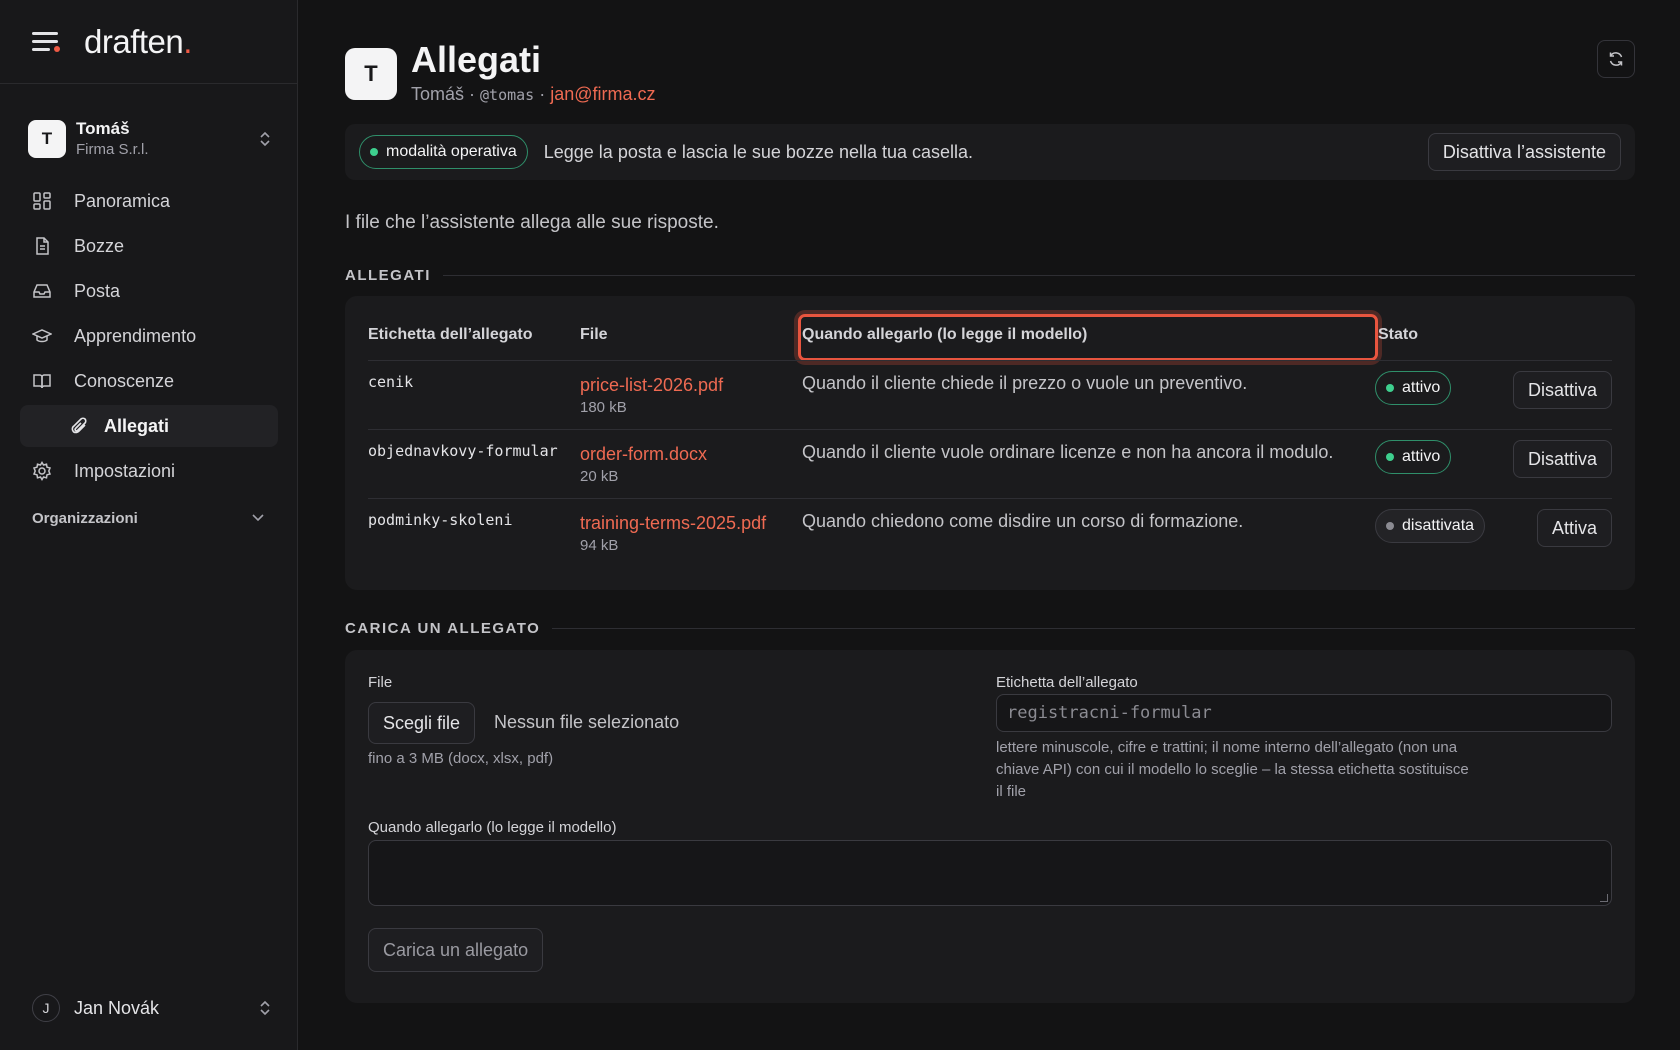 The height and width of the screenshot is (1050, 1680). I want to click on refresh-button, so click(1616, 59).